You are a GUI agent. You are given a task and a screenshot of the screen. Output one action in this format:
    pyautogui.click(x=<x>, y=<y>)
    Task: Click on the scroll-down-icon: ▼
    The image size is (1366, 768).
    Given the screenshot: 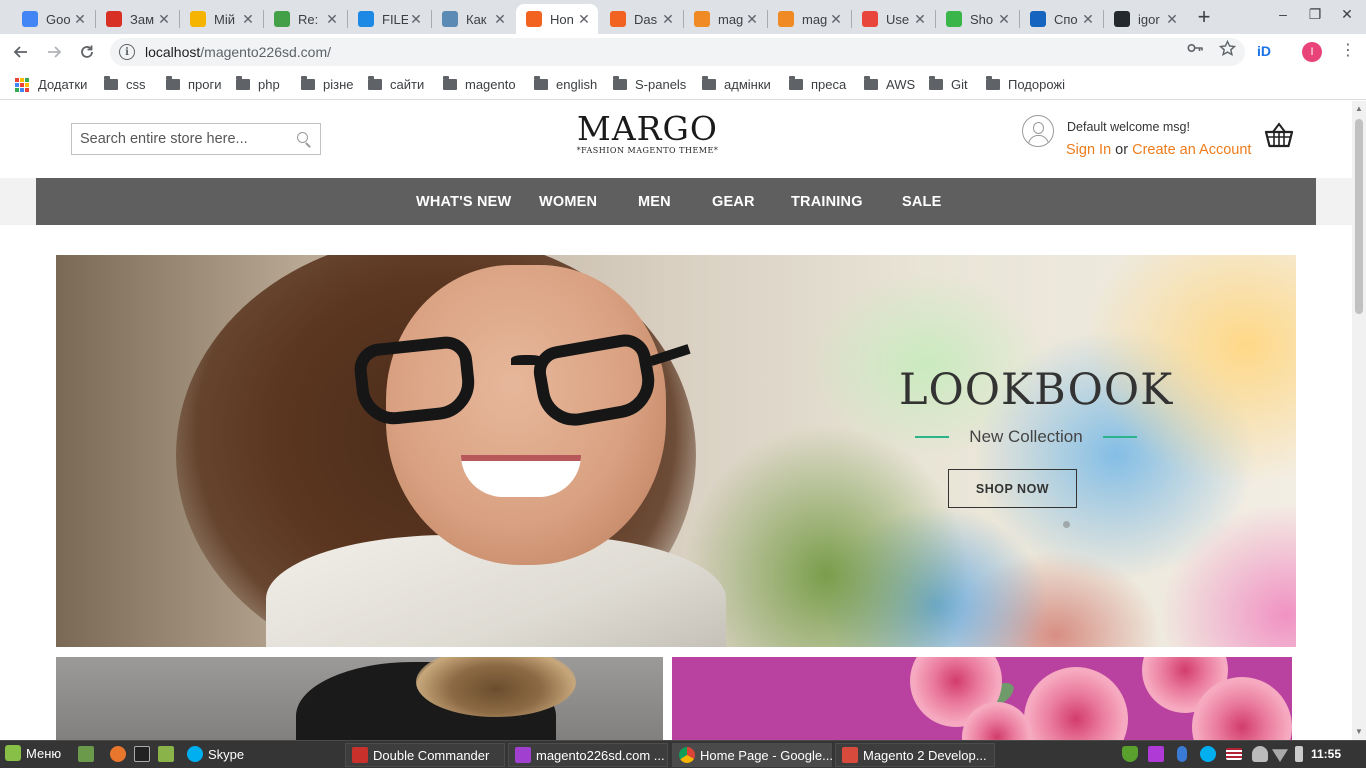 What is the action you would take?
    pyautogui.click(x=1359, y=731)
    